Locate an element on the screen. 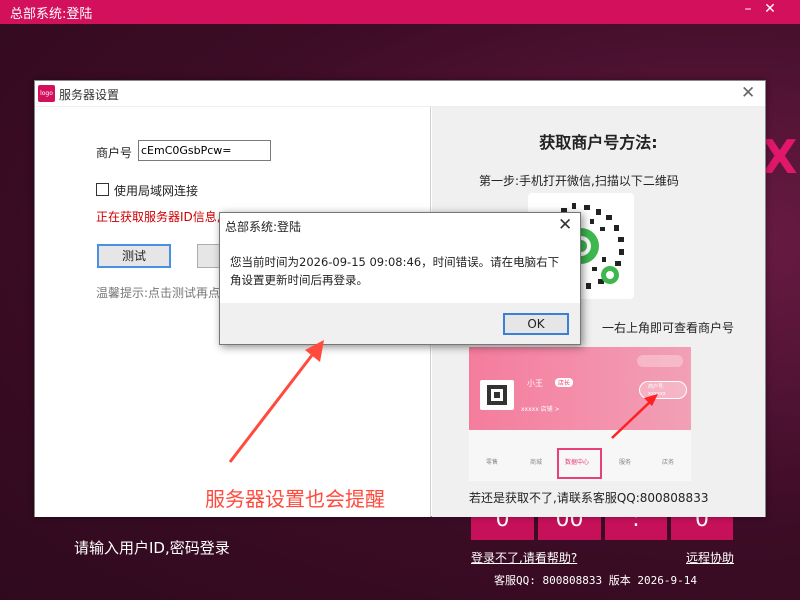 This screenshot has height=600, width=800. login-help-link: 登录不了,请看帮助? is located at coordinates (524, 557).